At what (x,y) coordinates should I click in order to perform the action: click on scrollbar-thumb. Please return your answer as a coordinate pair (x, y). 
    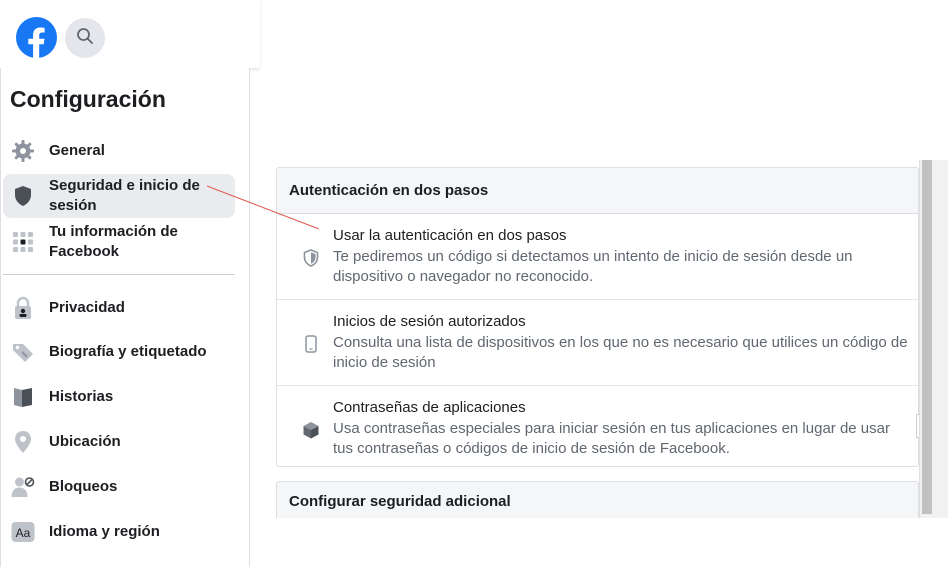
    Looking at the image, I should click on (927, 337).